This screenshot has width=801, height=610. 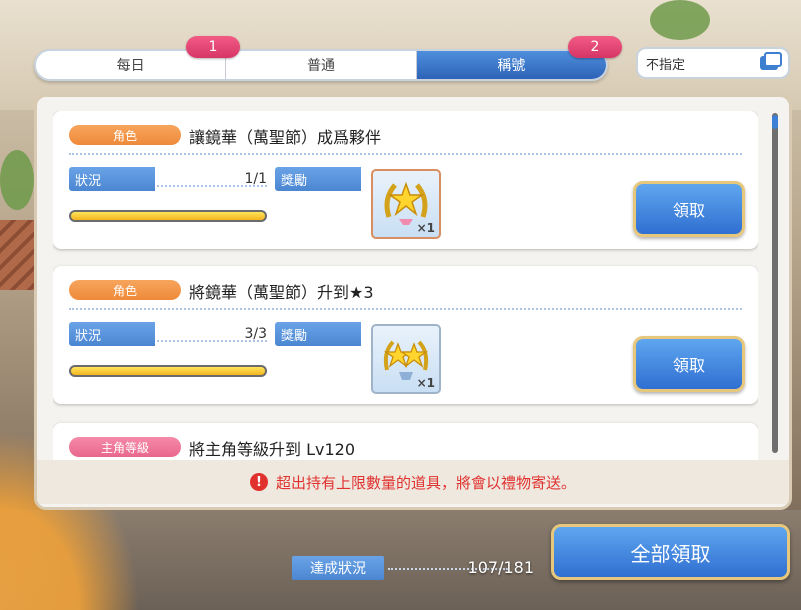 I want to click on category-badge: 主角等級, so click(x=125, y=447).